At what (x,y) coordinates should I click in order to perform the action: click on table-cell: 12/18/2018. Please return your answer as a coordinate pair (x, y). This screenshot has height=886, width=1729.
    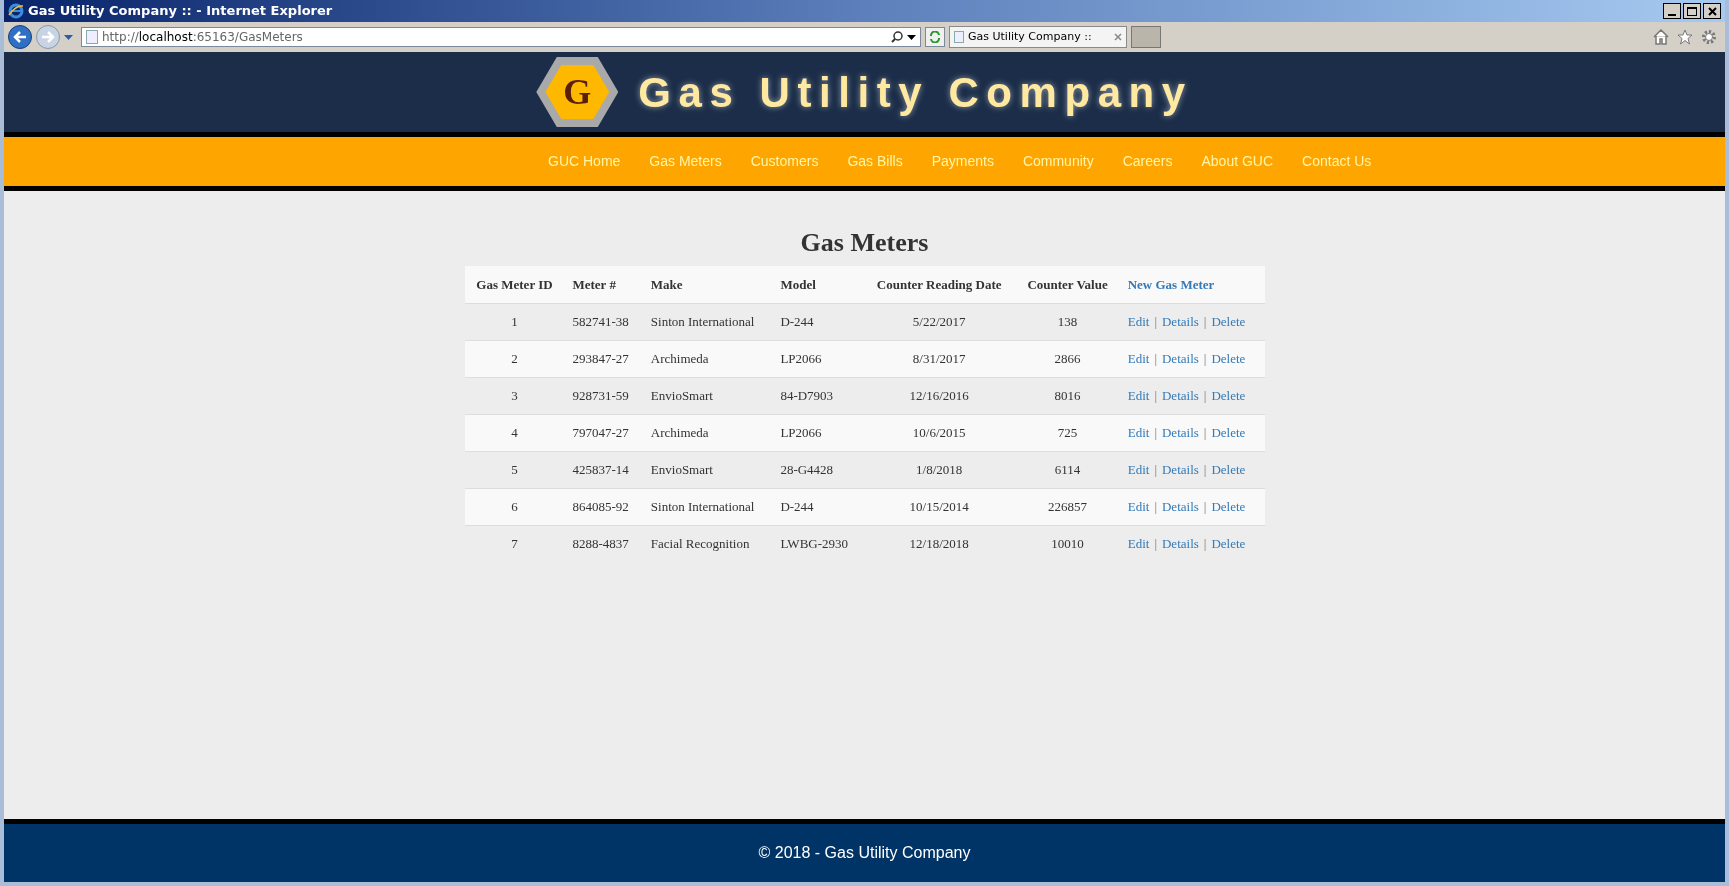
    Looking at the image, I should click on (939, 543).